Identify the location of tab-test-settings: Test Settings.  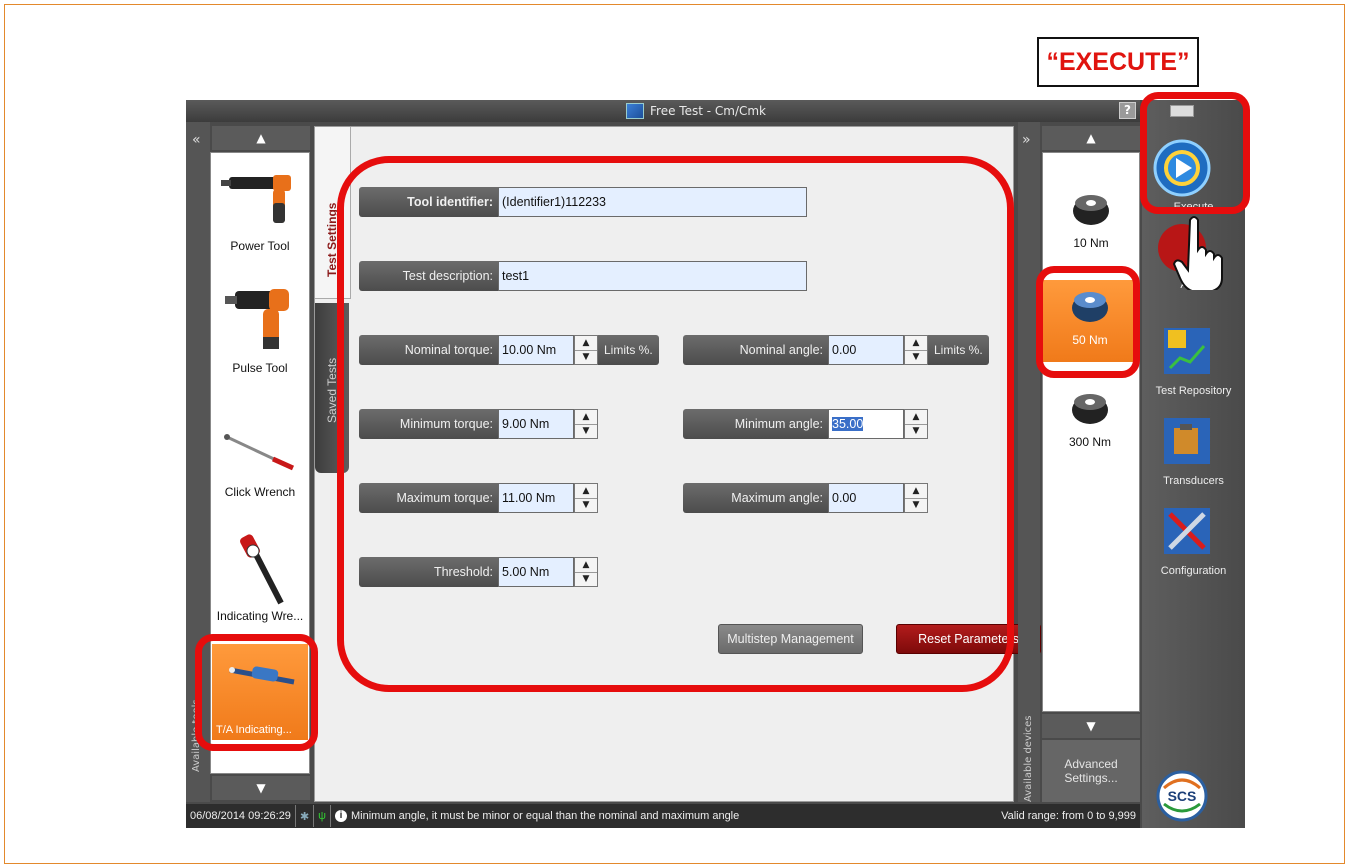
(333, 213).